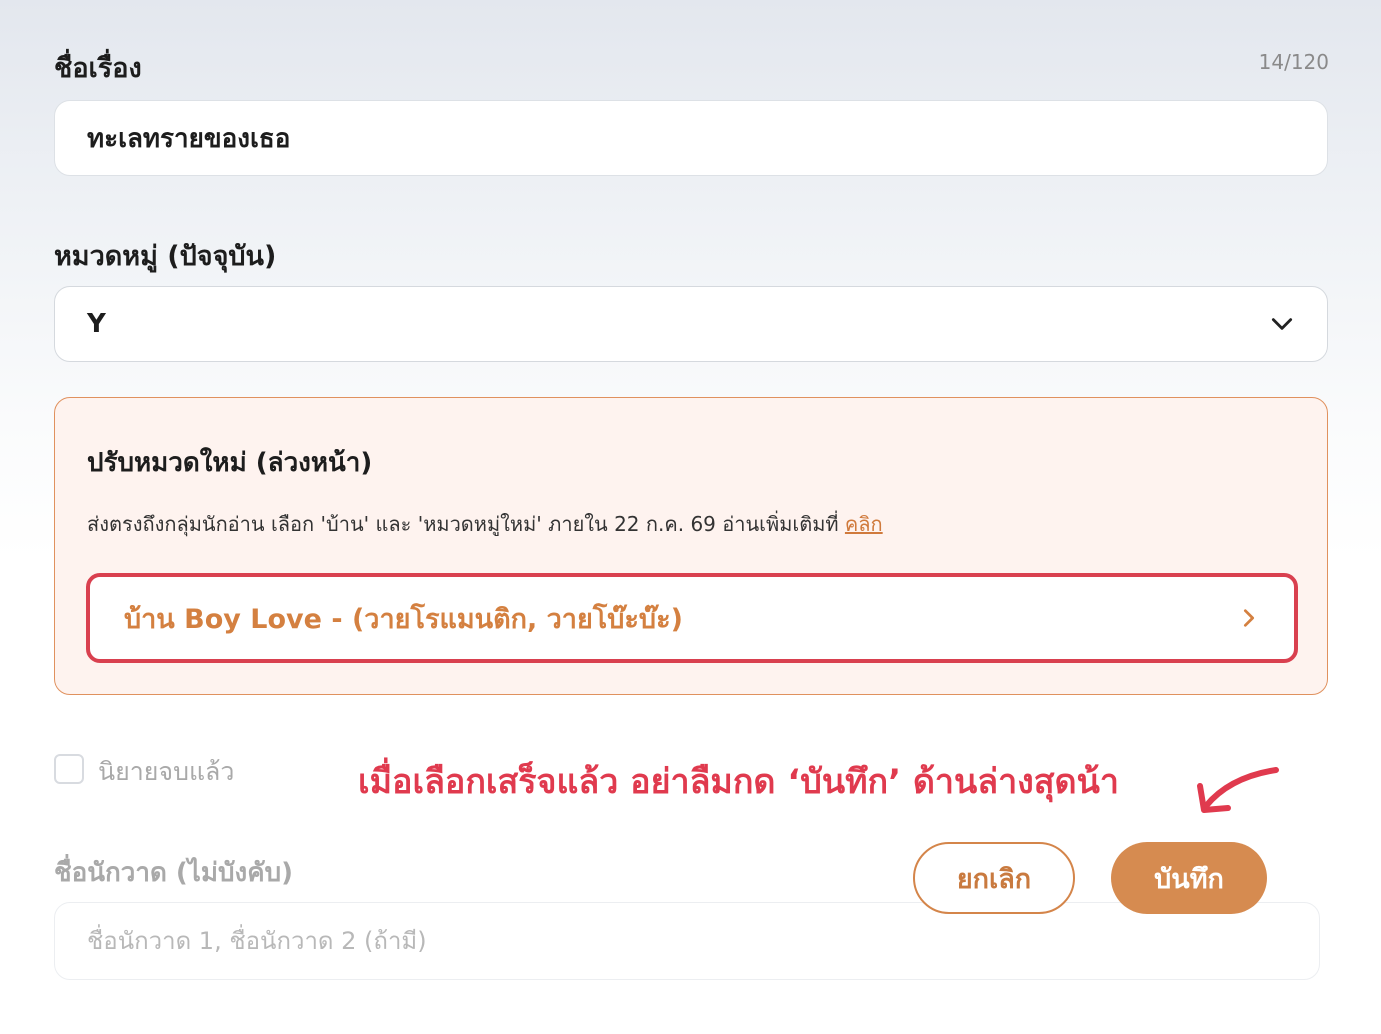  What do you see at coordinates (69, 769) in the screenshot?
I see `finished-checkbox` at bounding box center [69, 769].